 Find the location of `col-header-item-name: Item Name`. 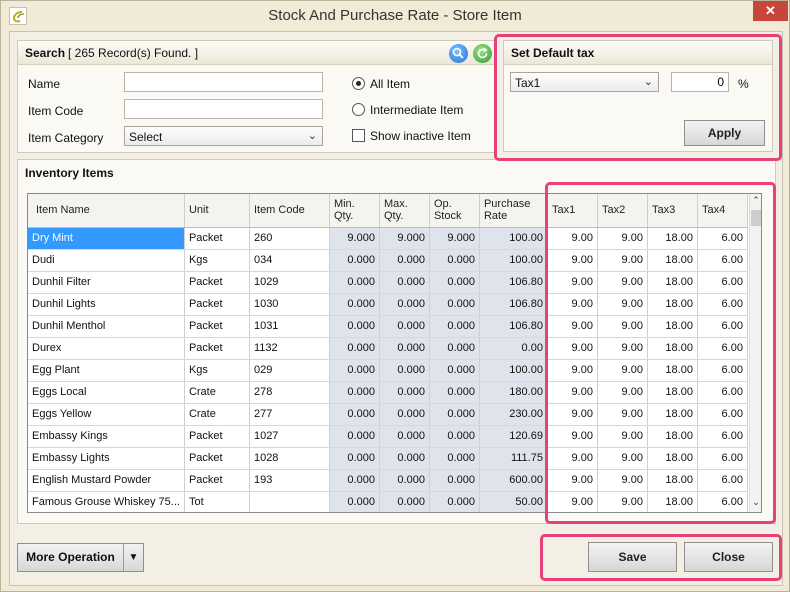

col-header-item-name: Item Name is located at coordinates (106, 211).